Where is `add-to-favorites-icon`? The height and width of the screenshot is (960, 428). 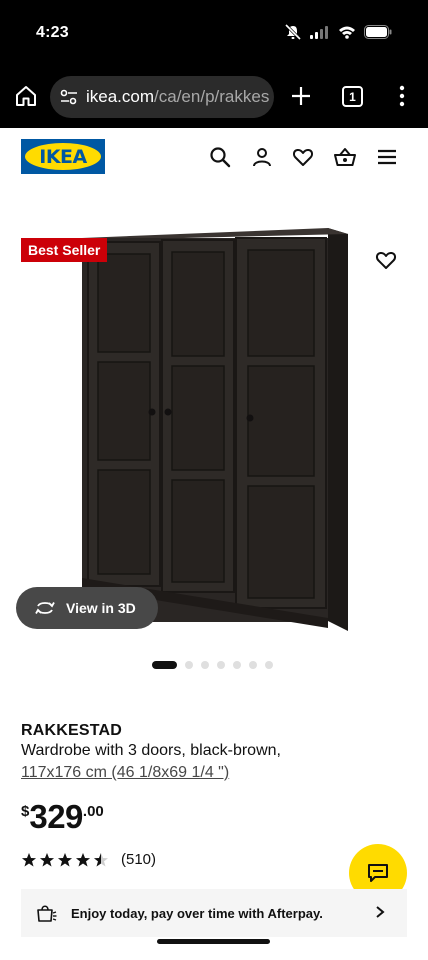 add-to-favorites-icon is located at coordinates (386, 260).